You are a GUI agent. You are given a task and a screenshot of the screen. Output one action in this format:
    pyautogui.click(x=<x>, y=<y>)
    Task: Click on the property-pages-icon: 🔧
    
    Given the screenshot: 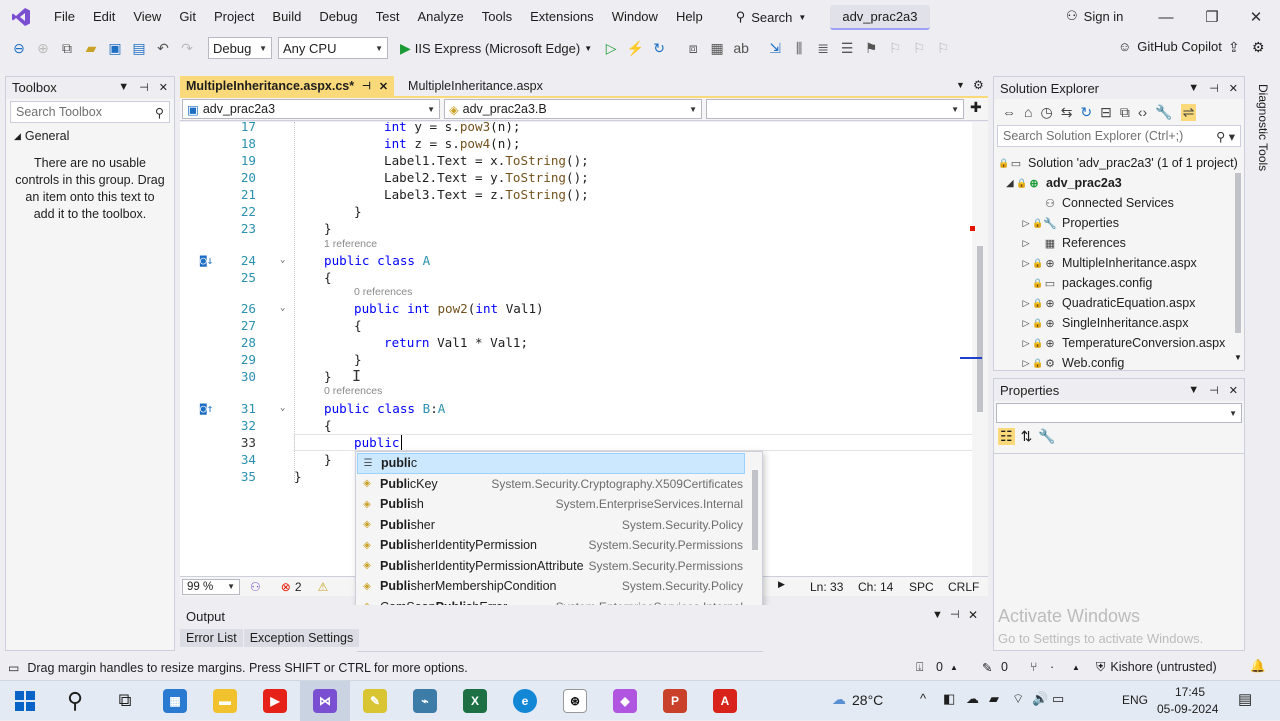 What is the action you would take?
    pyautogui.click(x=1046, y=436)
    